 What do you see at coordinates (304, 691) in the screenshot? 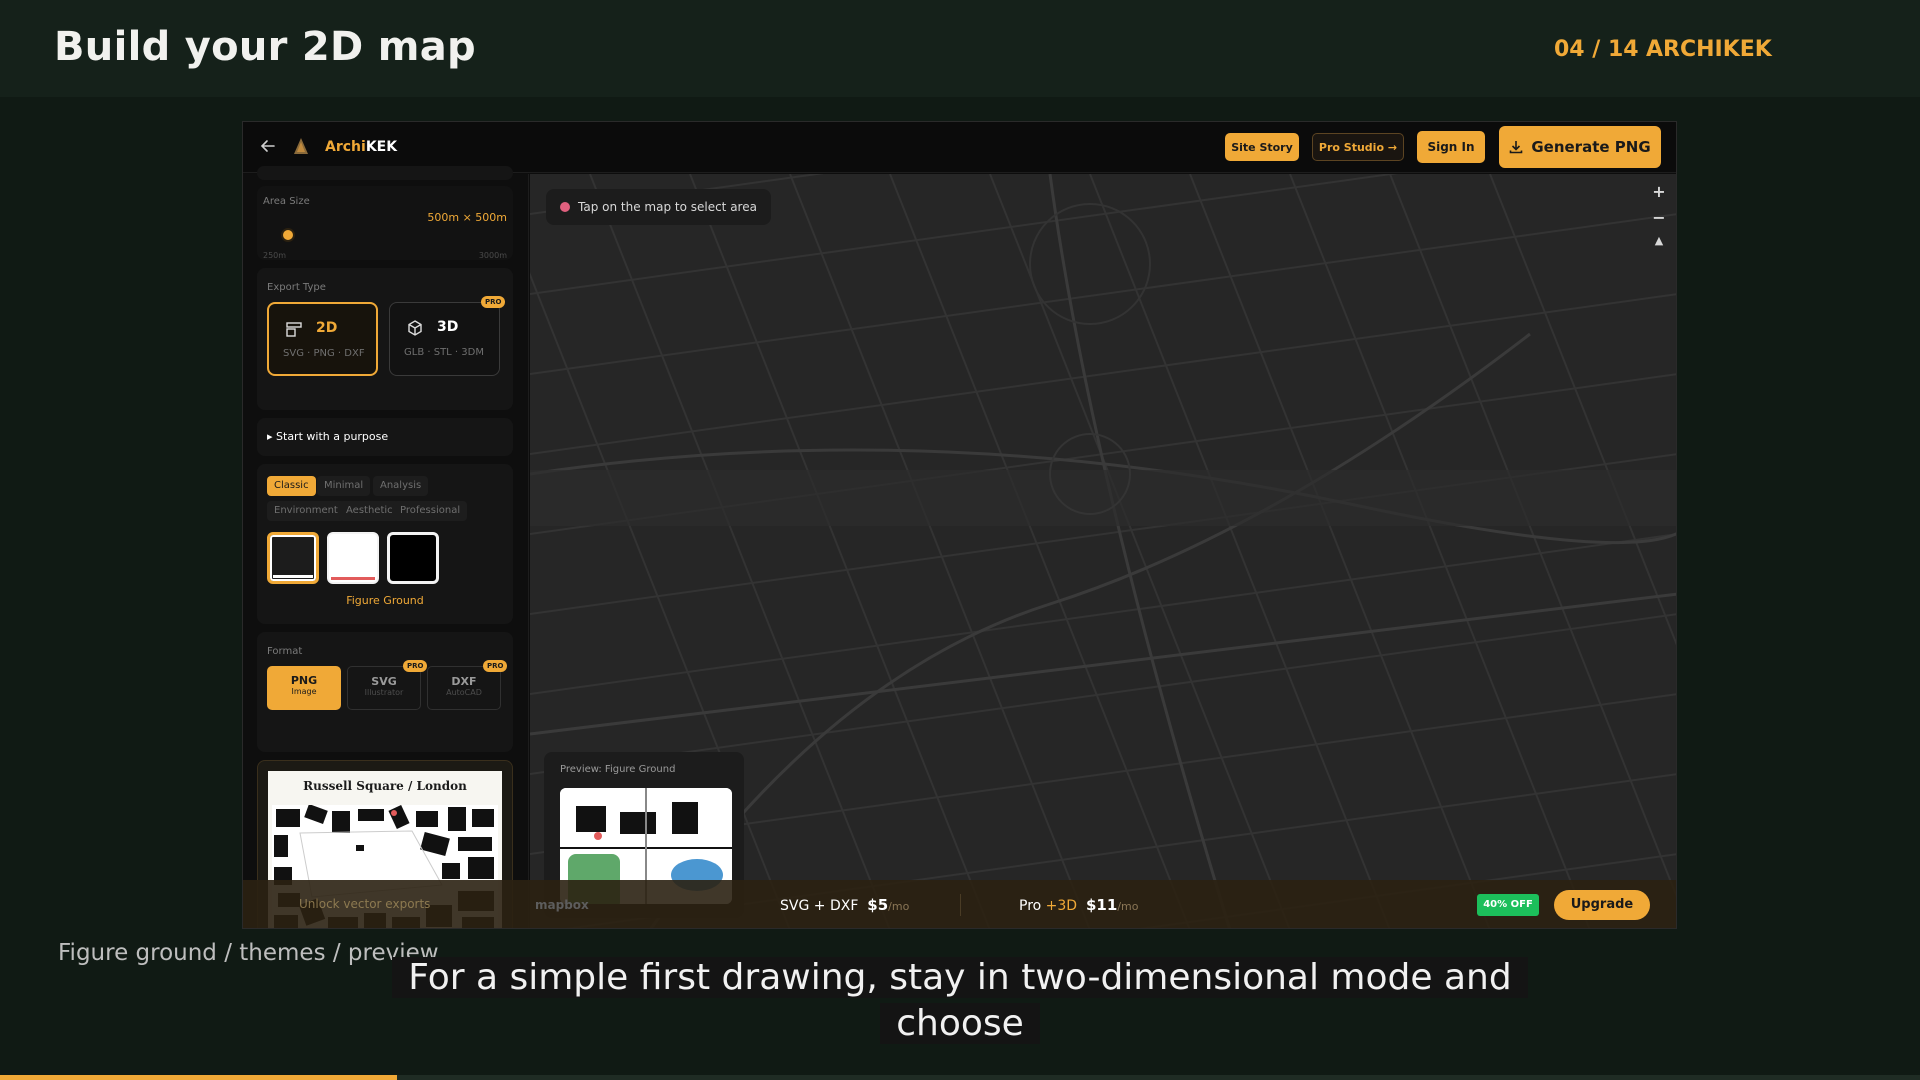
I see `format-png-sub: Image` at bounding box center [304, 691].